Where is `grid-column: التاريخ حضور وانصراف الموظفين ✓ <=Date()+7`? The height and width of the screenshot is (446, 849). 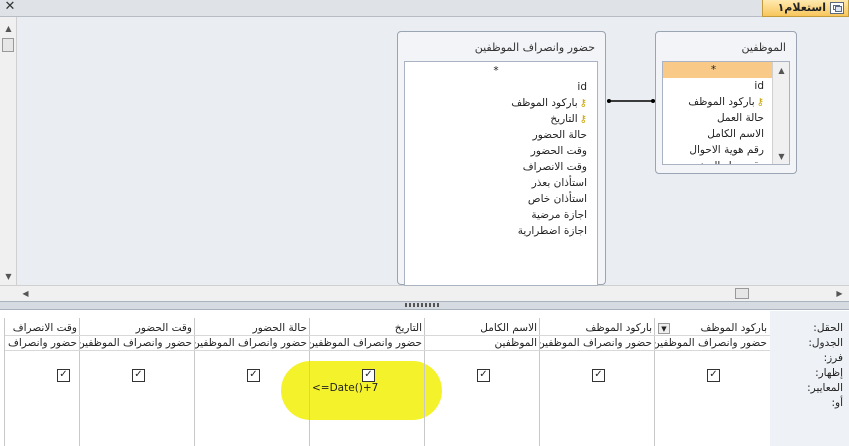
grid-column: التاريخ حضور وانصراف الموظفين ✓ <=Date()+7 is located at coordinates (367, 382).